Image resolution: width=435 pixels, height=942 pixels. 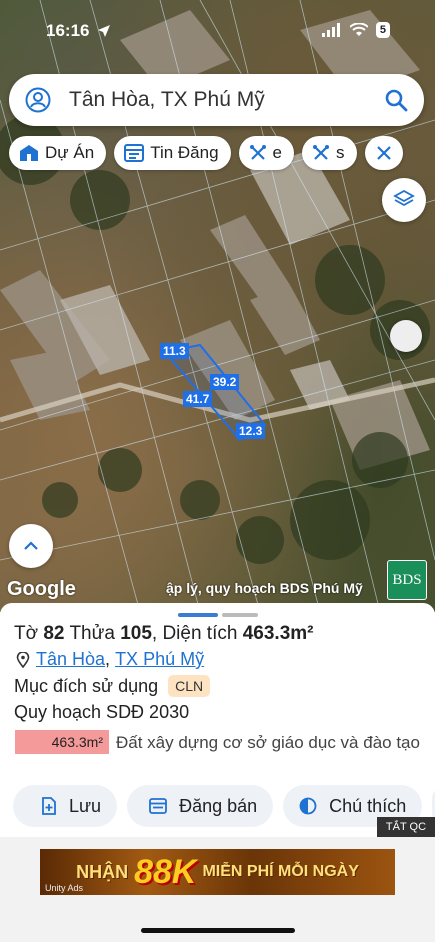 I want to click on plot-edge-label: 39.2, so click(x=225, y=382).